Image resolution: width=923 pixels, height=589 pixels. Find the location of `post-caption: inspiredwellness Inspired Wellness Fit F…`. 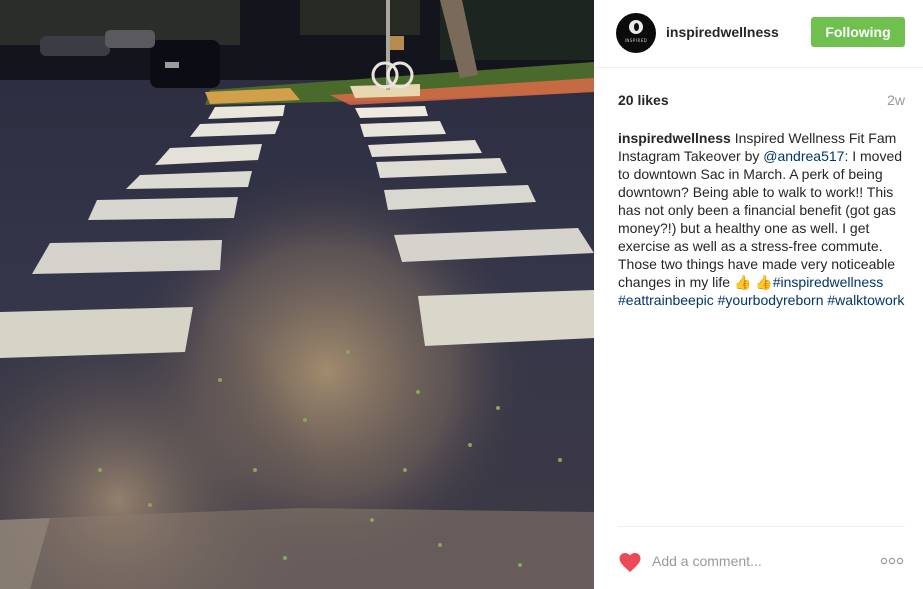

post-caption: inspiredwellness Inspired Wellness Fit F… is located at coordinates (764, 219).